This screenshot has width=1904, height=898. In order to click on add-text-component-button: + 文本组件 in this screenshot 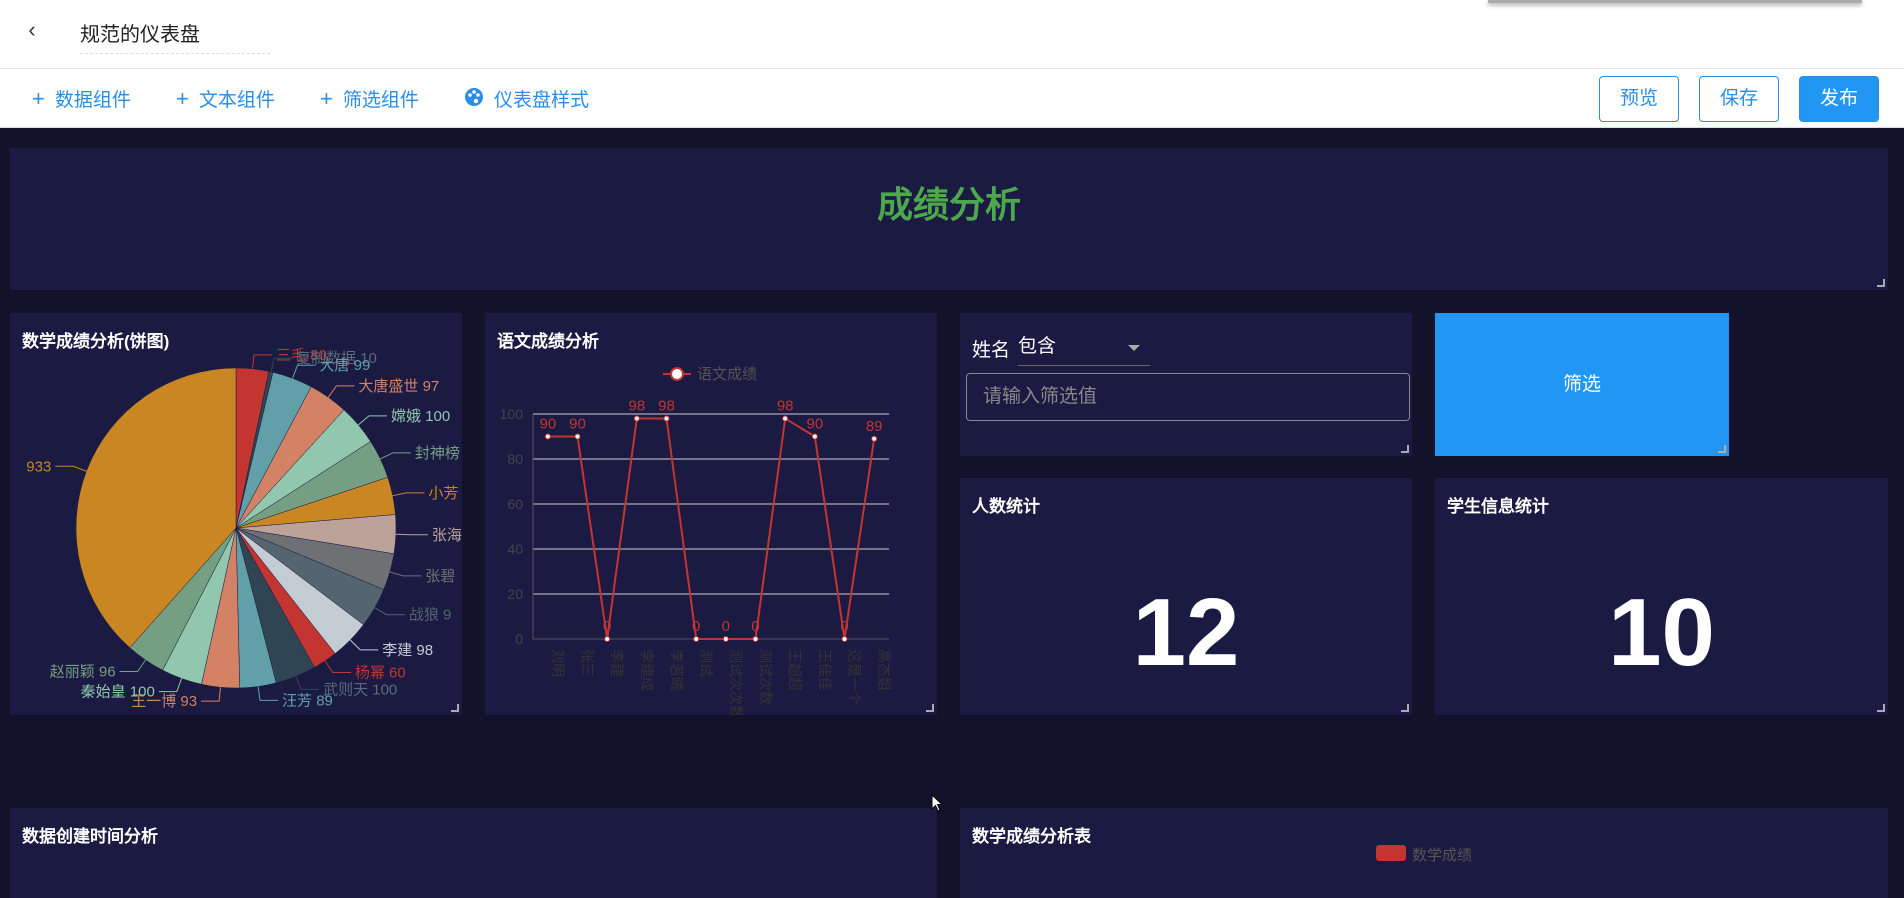, I will do `click(225, 98)`.